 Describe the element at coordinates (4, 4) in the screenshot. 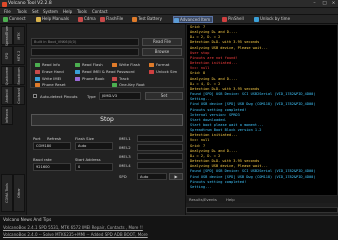

I see `app-logo-icon` at that location.